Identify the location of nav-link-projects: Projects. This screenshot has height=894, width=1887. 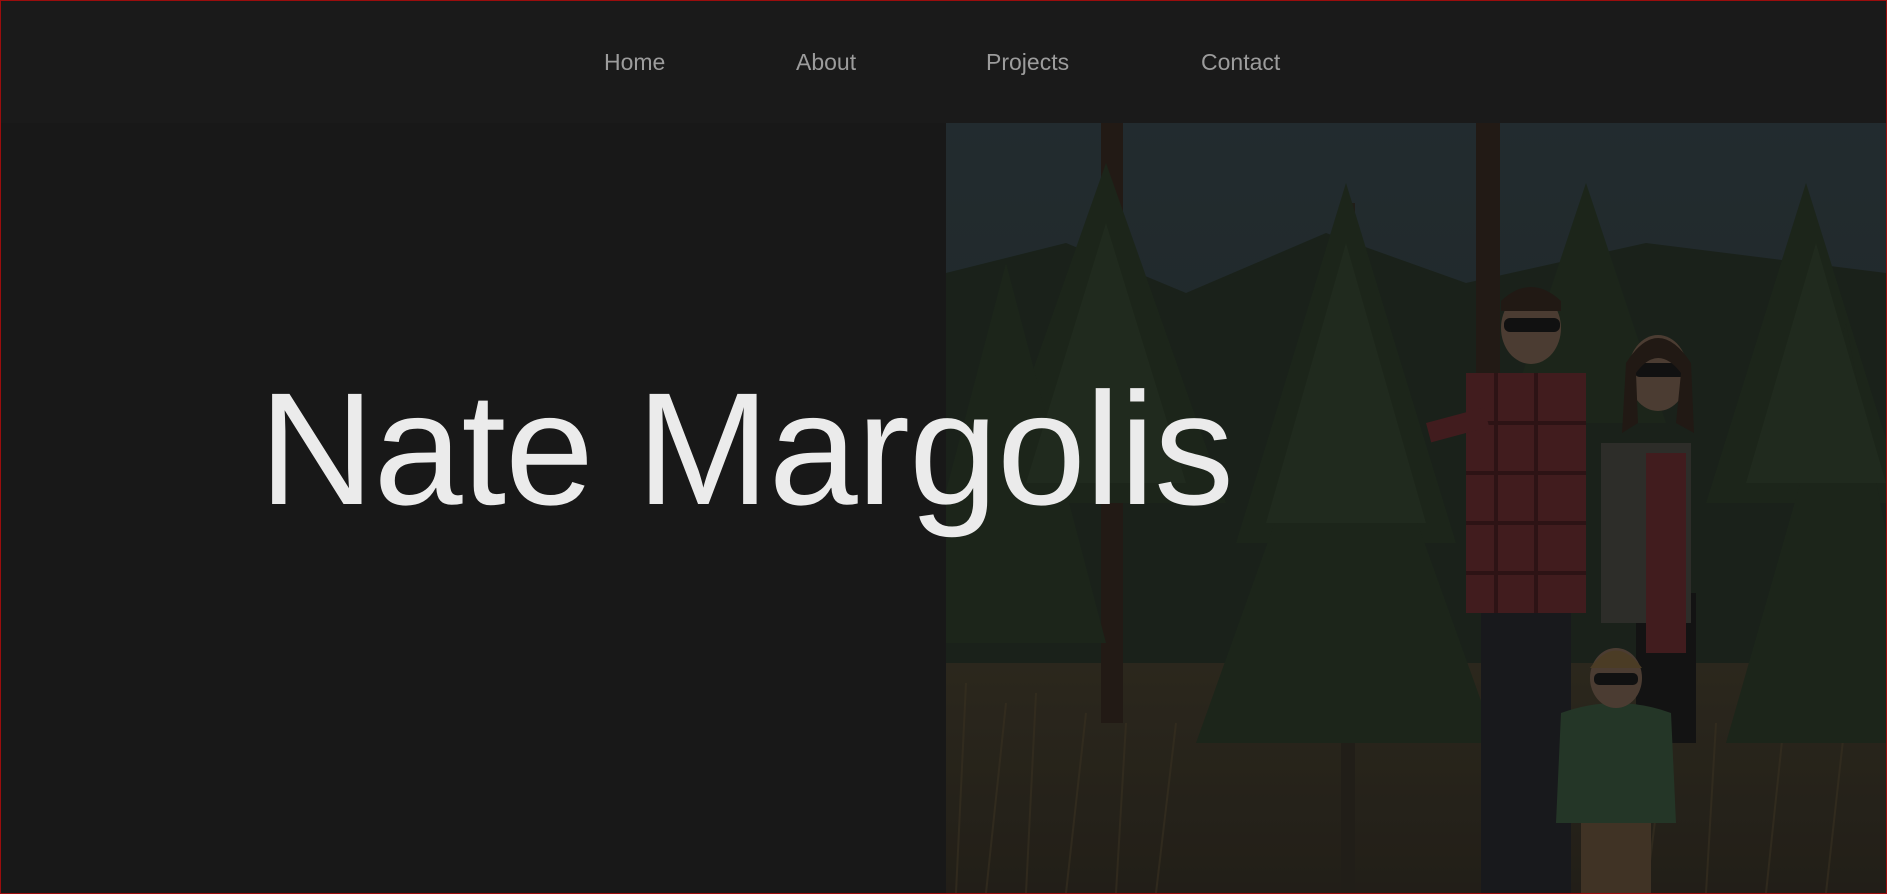
(1027, 62).